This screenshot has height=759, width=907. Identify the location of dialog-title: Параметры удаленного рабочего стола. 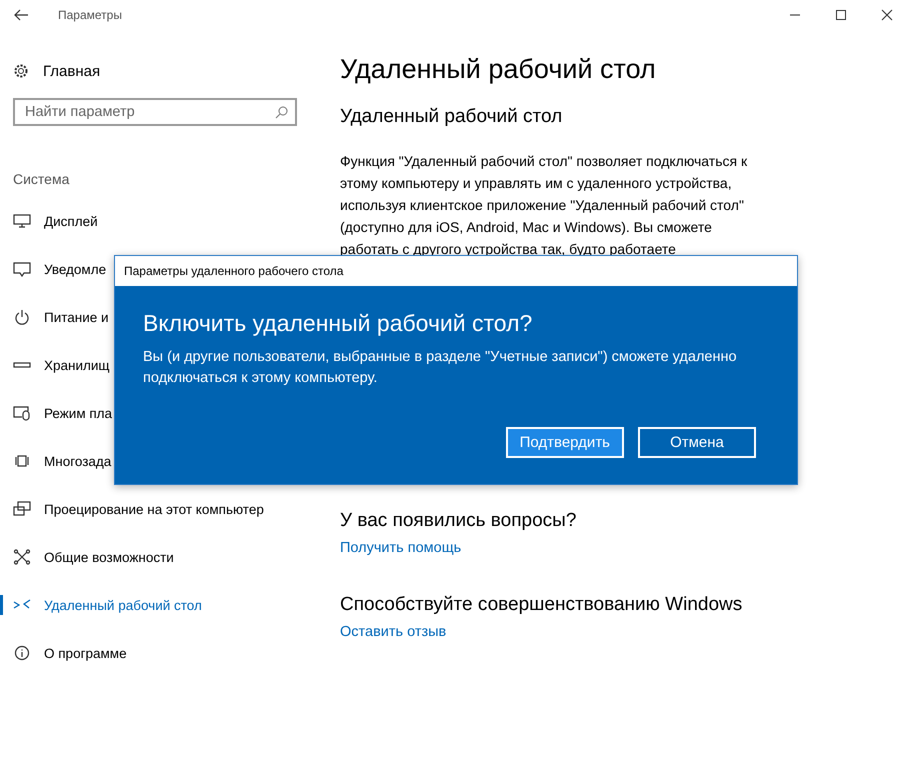
(456, 271).